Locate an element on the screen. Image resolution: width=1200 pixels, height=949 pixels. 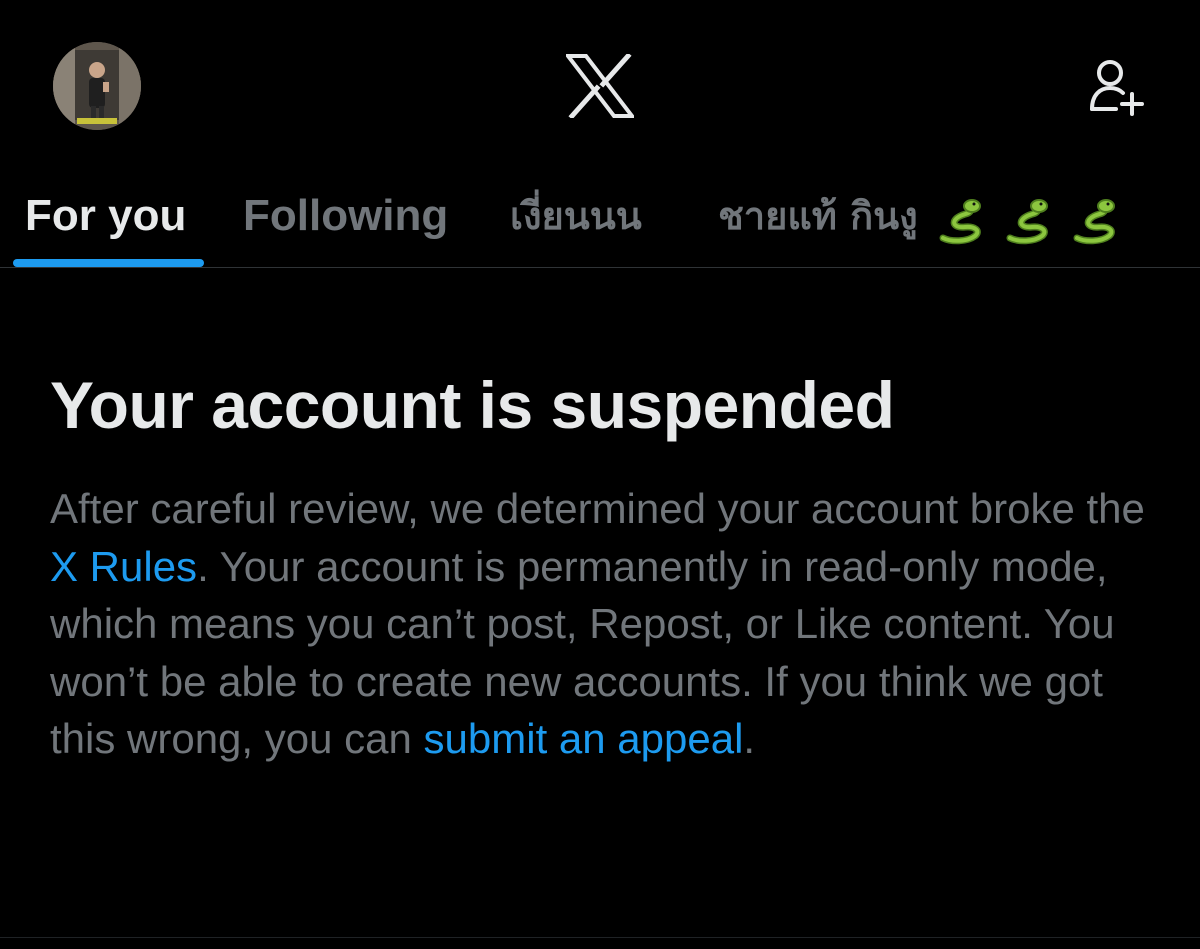
tab-label: เงี่ยนนน is located at coordinates (576, 216).